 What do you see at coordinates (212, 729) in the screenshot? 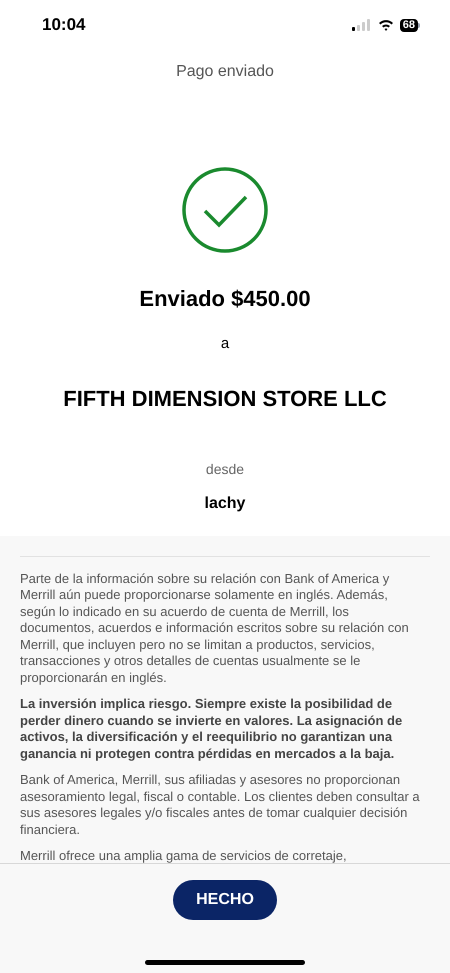
I see `disclosure-paragraph: La inversión implica riesgo. Siempre existe la posibilidad de perder dinero cuando se invierte en valores. La asignación de activos, la diversificación y el reequilibrio no garantizan una ganancia ni protegen contra pérdidas en mercados a la baja.` at bounding box center [212, 729].